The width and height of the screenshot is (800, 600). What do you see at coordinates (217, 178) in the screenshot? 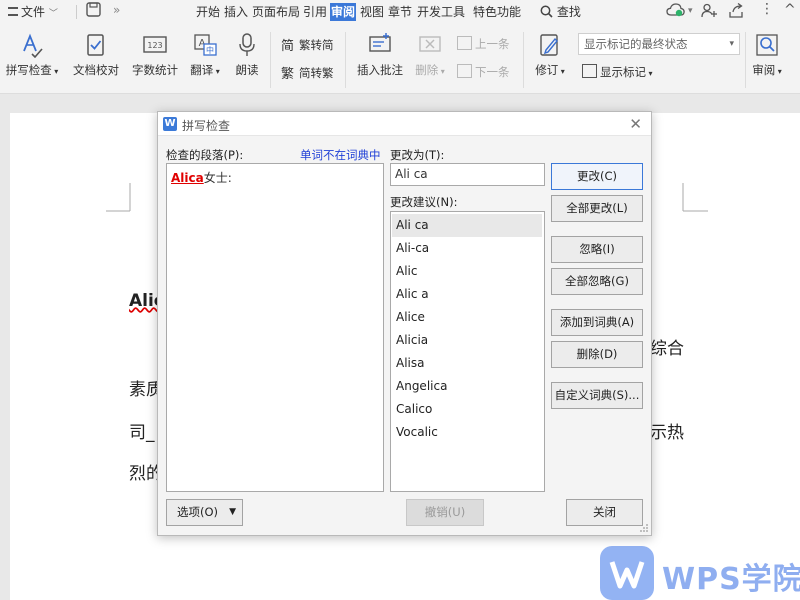
I see `paragraph-text: 女士:` at bounding box center [217, 178].